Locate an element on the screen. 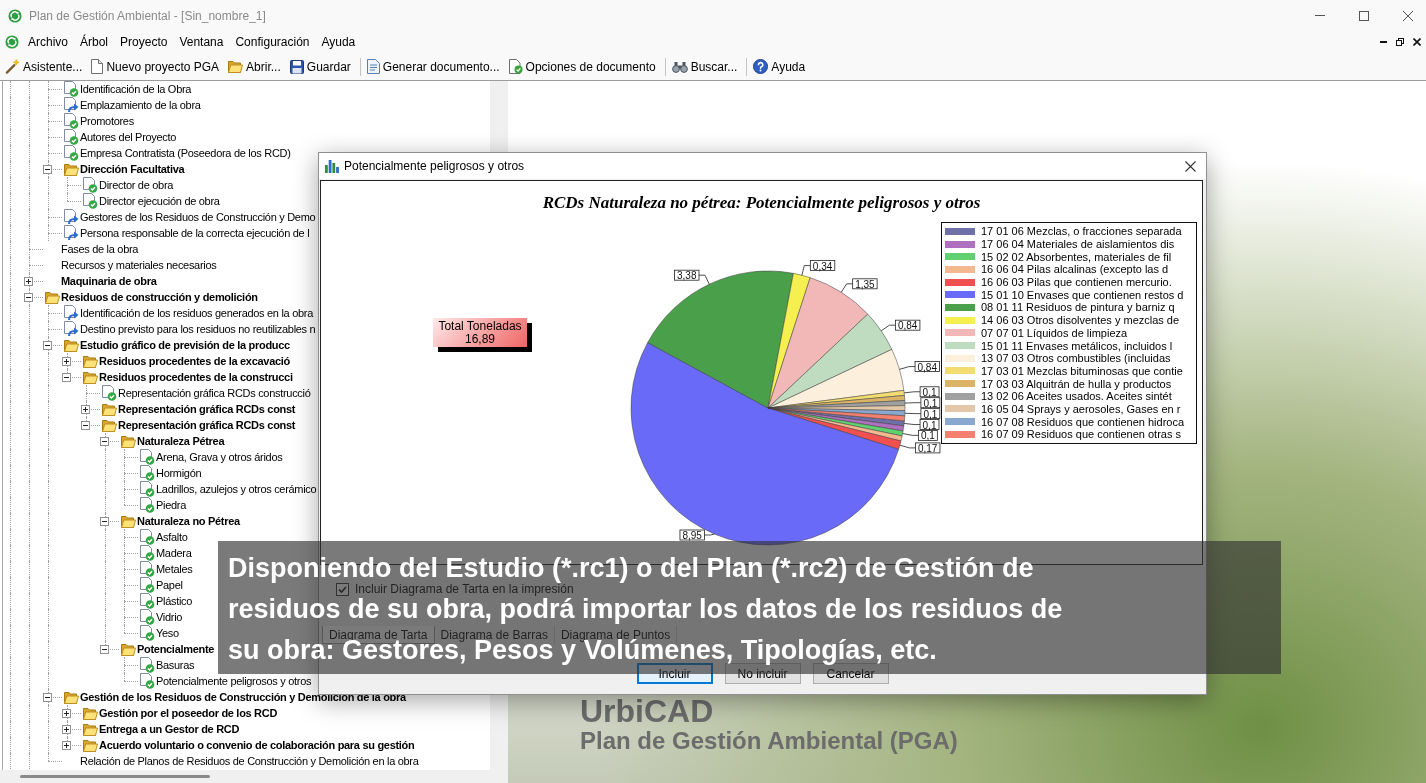 The width and height of the screenshot is (1426, 783). menu-item: Ventana is located at coordinates (201, 42).